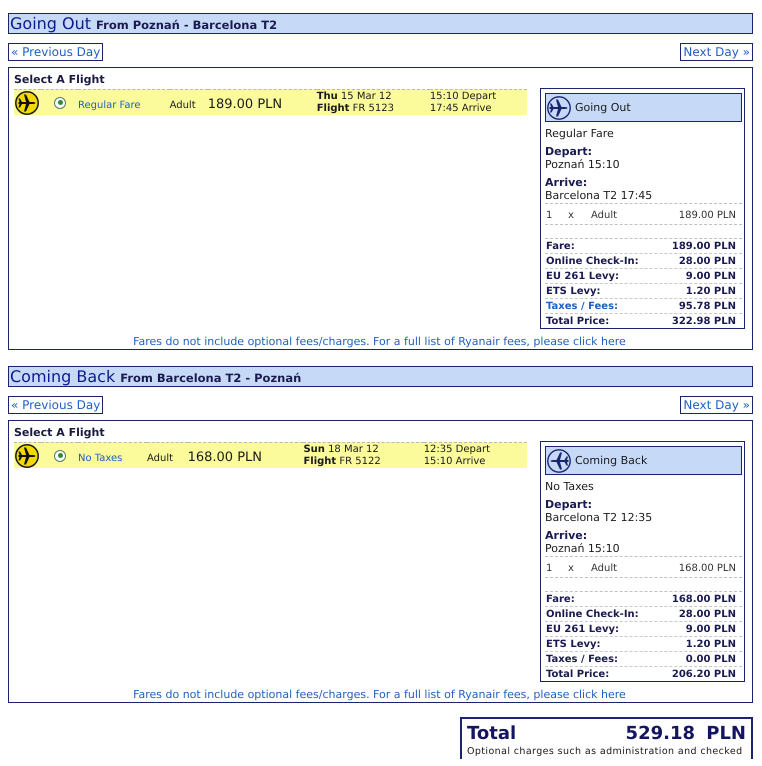 The width and height of the screenshot is (762, 766). What do you see at coordinates (342, 462) in the screenshot?
I see `flight-number-text: Flight FR 5122` at bounding box center [342, 462].